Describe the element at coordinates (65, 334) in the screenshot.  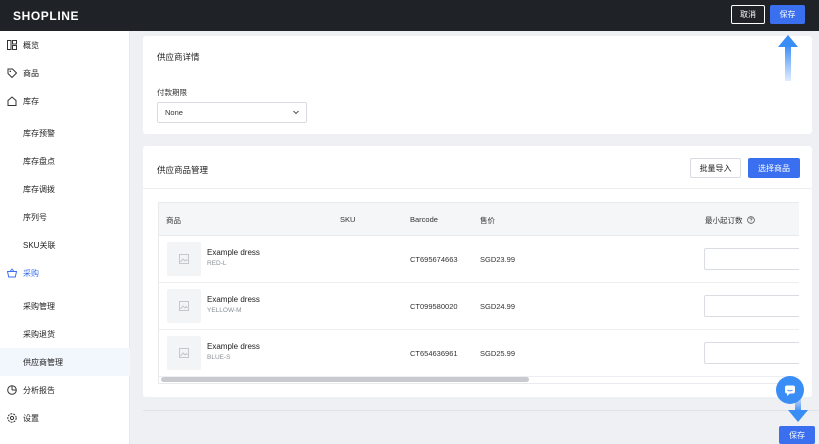
I see `sidebar-item-purchase-returns: 采购退货` at that location.